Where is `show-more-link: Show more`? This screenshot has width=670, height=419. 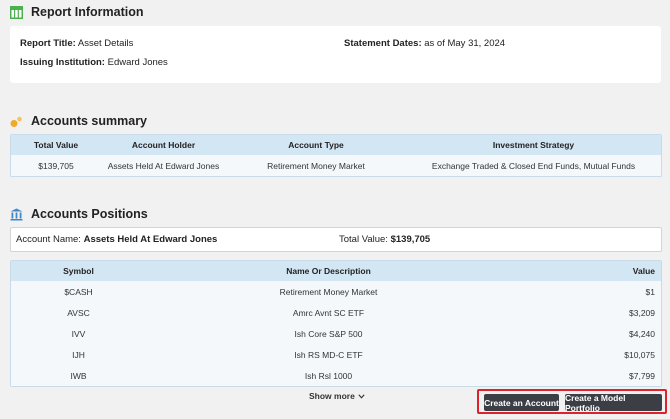
show-more-link: Show more is located at coordinates (337, 396).